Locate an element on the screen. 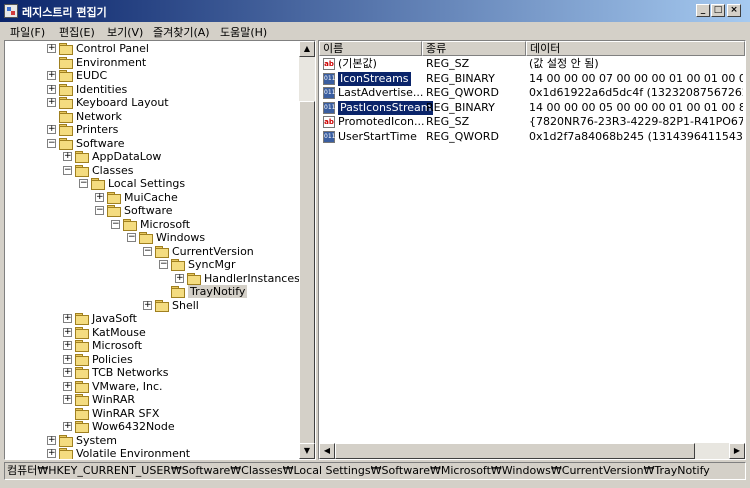 This screenshot has height=488, width=750. binary-value-icon: 011 is located at coordinates (329, 136).